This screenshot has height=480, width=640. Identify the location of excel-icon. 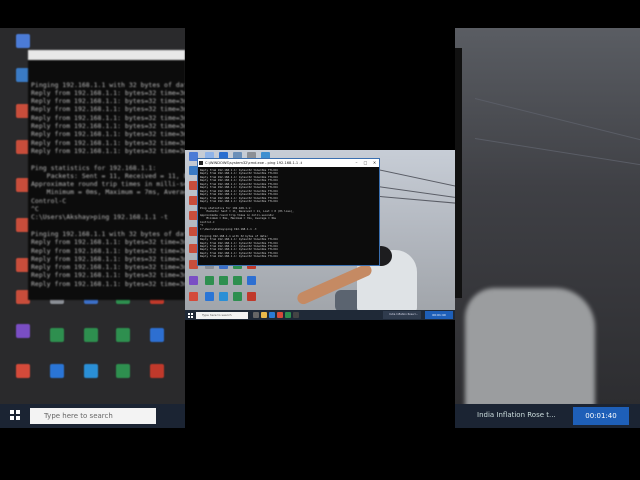
(288, 315).